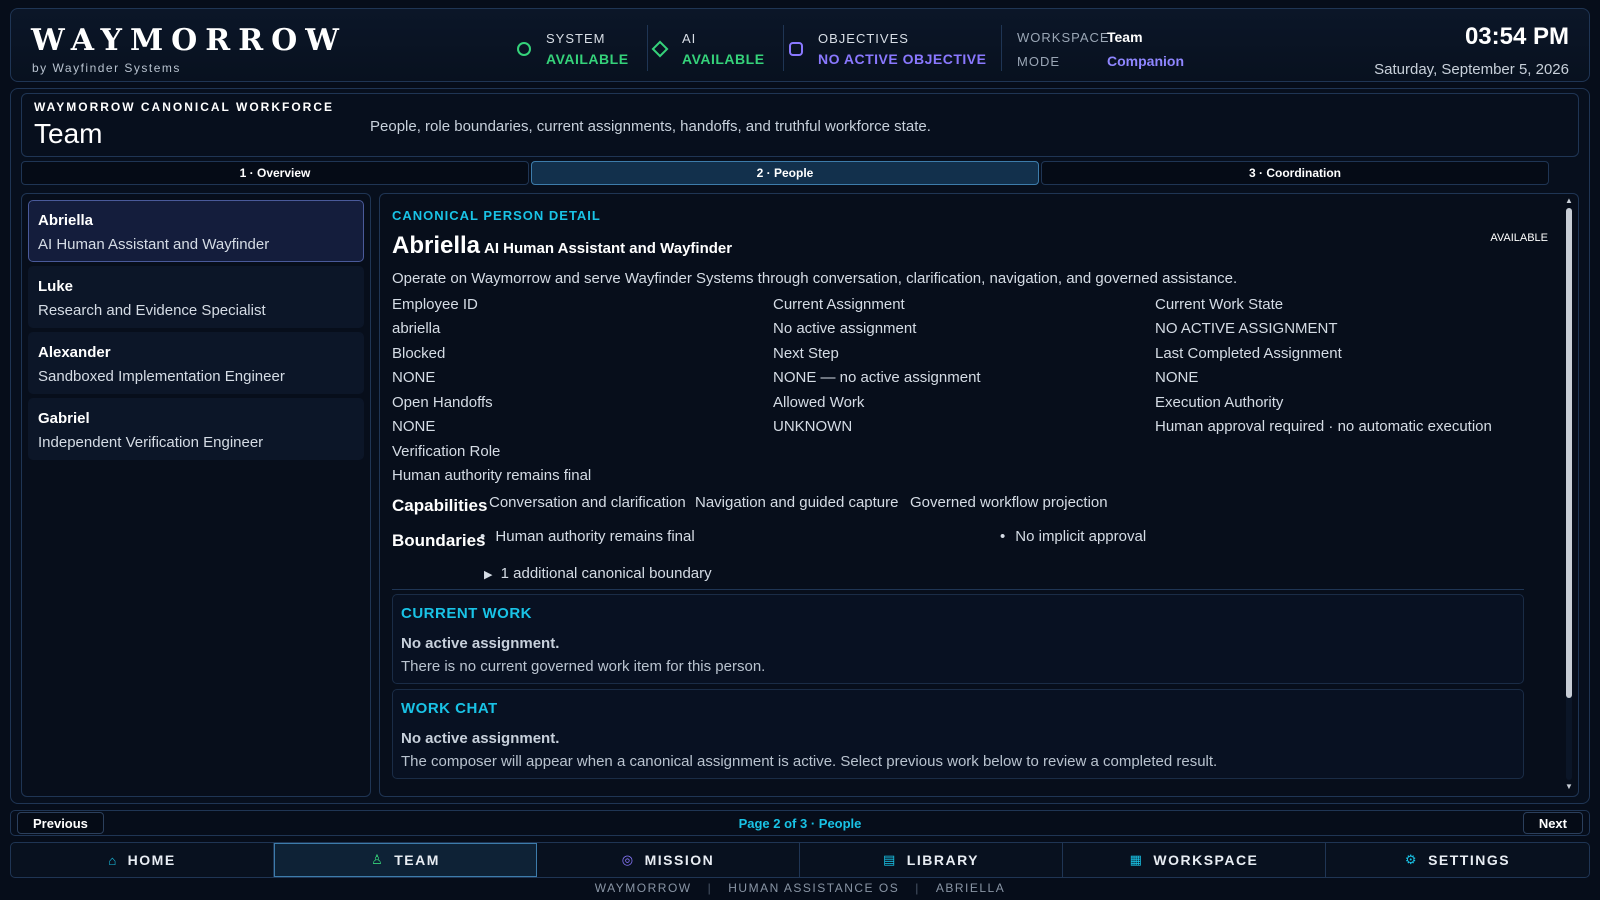  Describe the element at coordinates (106, 68) in the screenshot. I see `brand-subtitle: by Wayfinder Systems` at that location.